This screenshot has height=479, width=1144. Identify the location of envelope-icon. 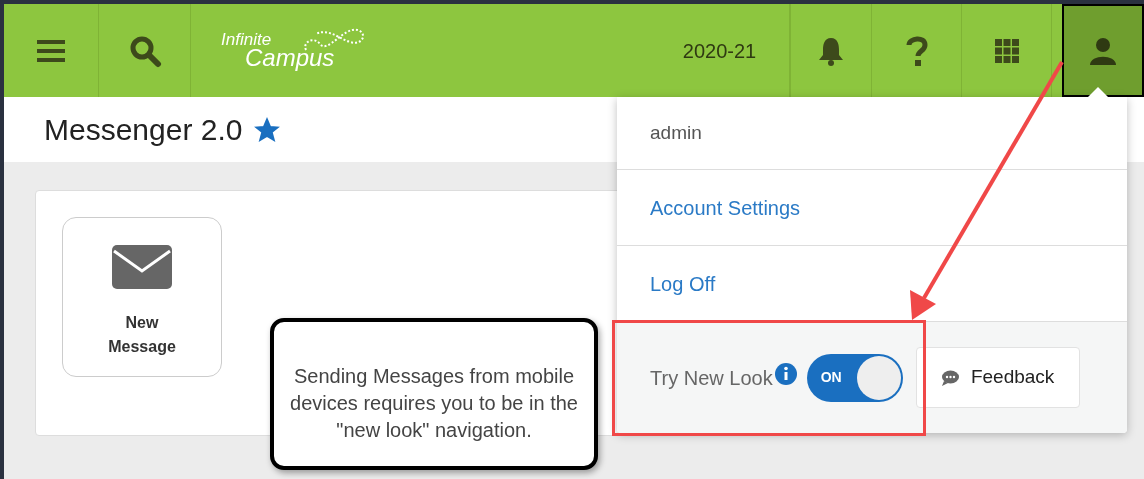
(142, 267).